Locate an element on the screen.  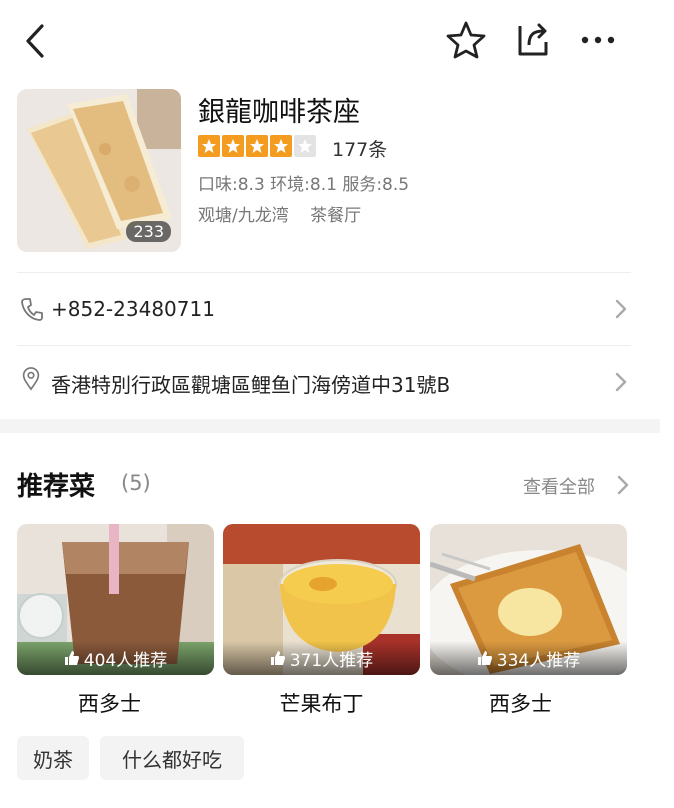
location-pin-icon is located at coordinates (31, 379).